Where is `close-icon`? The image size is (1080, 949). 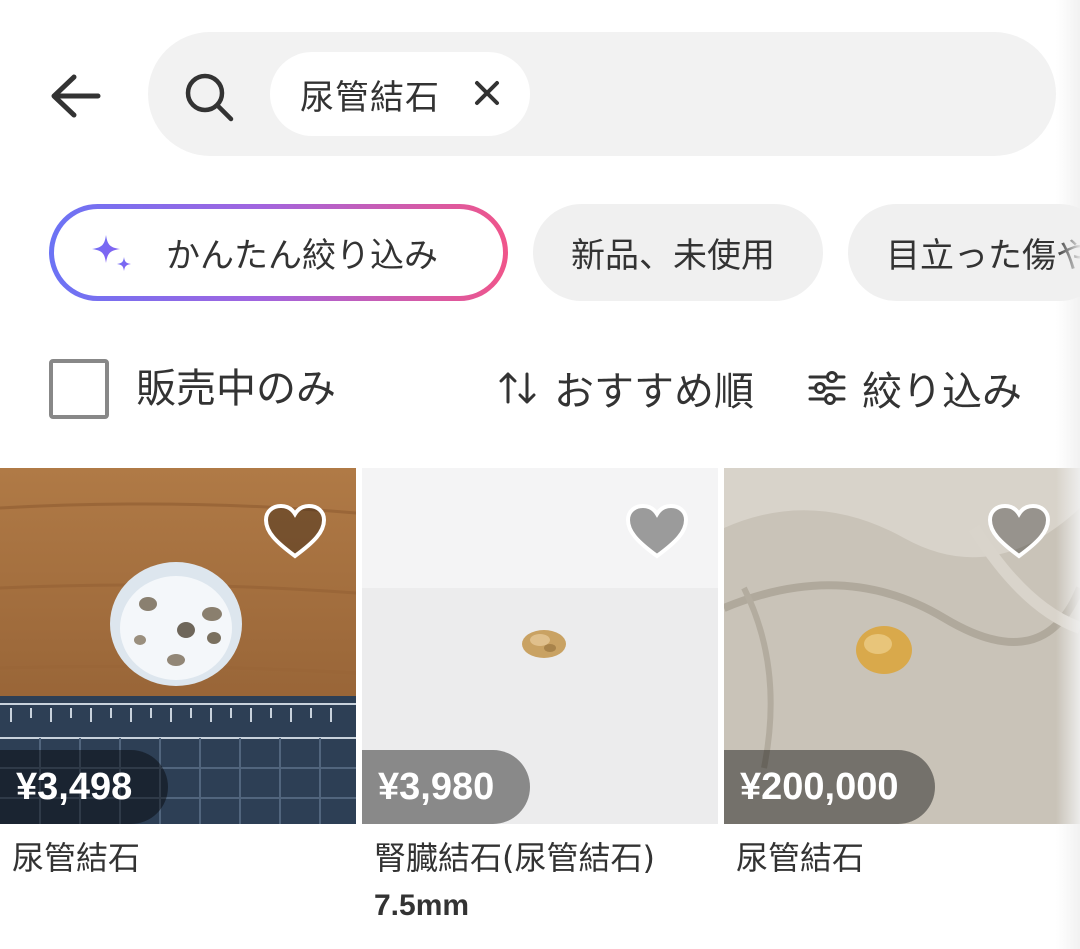 close-icon is located at coordinates (487, 93).